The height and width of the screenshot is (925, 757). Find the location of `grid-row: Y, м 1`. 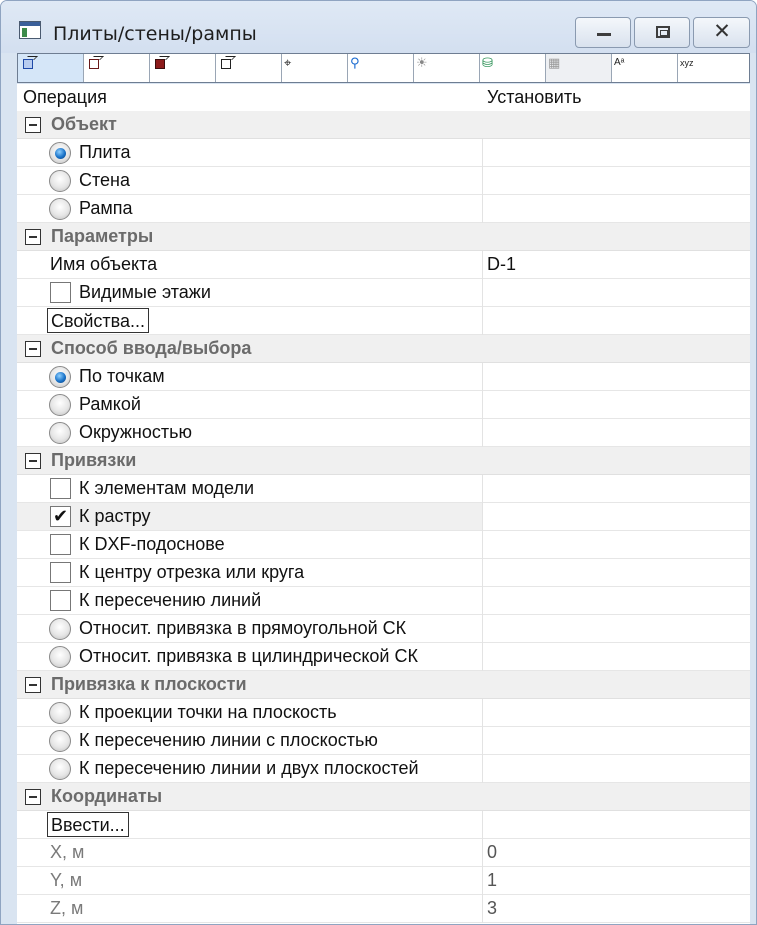

grid-row: Y, м 1 is located at coordinates (383, 881).